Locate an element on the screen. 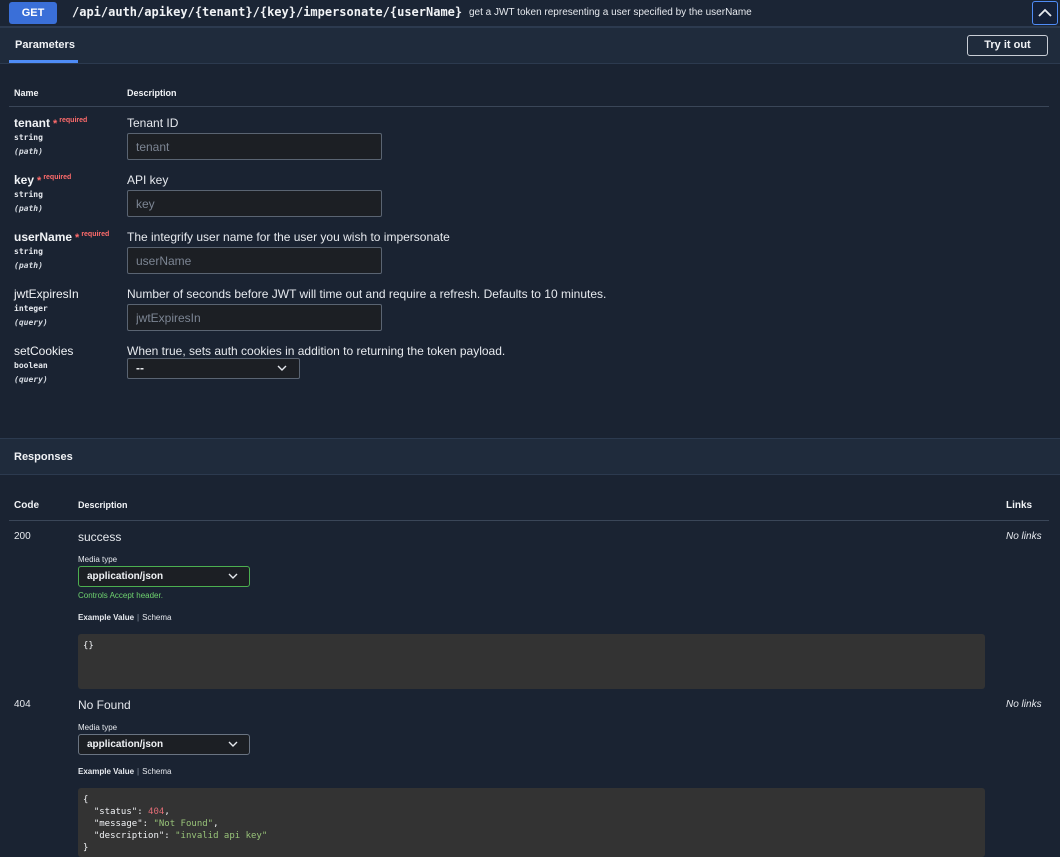 Image resolution: width=1060 pixels, height=857 pixels. param-description: Tenant ID is located at coordinates (153, 123).